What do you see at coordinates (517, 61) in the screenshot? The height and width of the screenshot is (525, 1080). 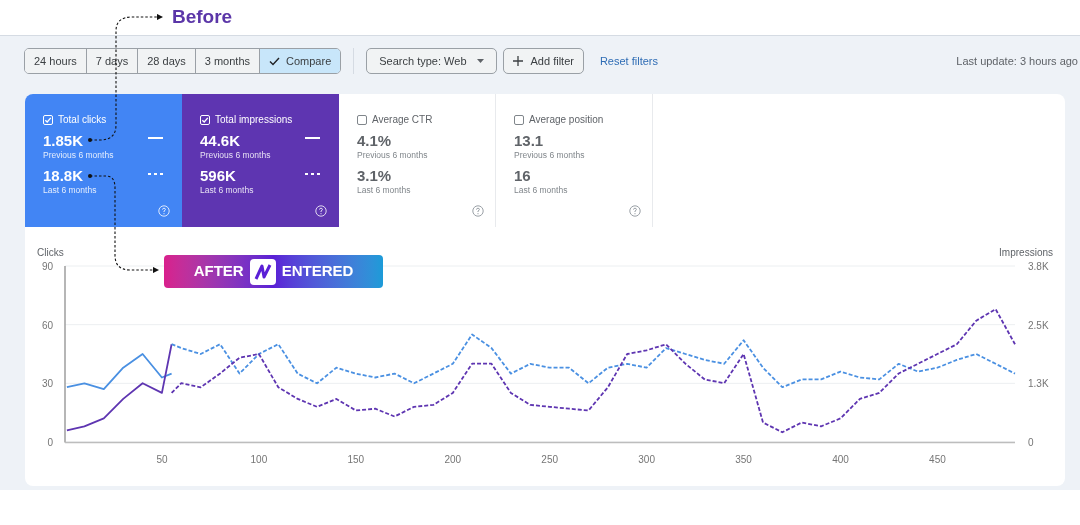 I see `plus-icon` at bounding box center [517, 61].